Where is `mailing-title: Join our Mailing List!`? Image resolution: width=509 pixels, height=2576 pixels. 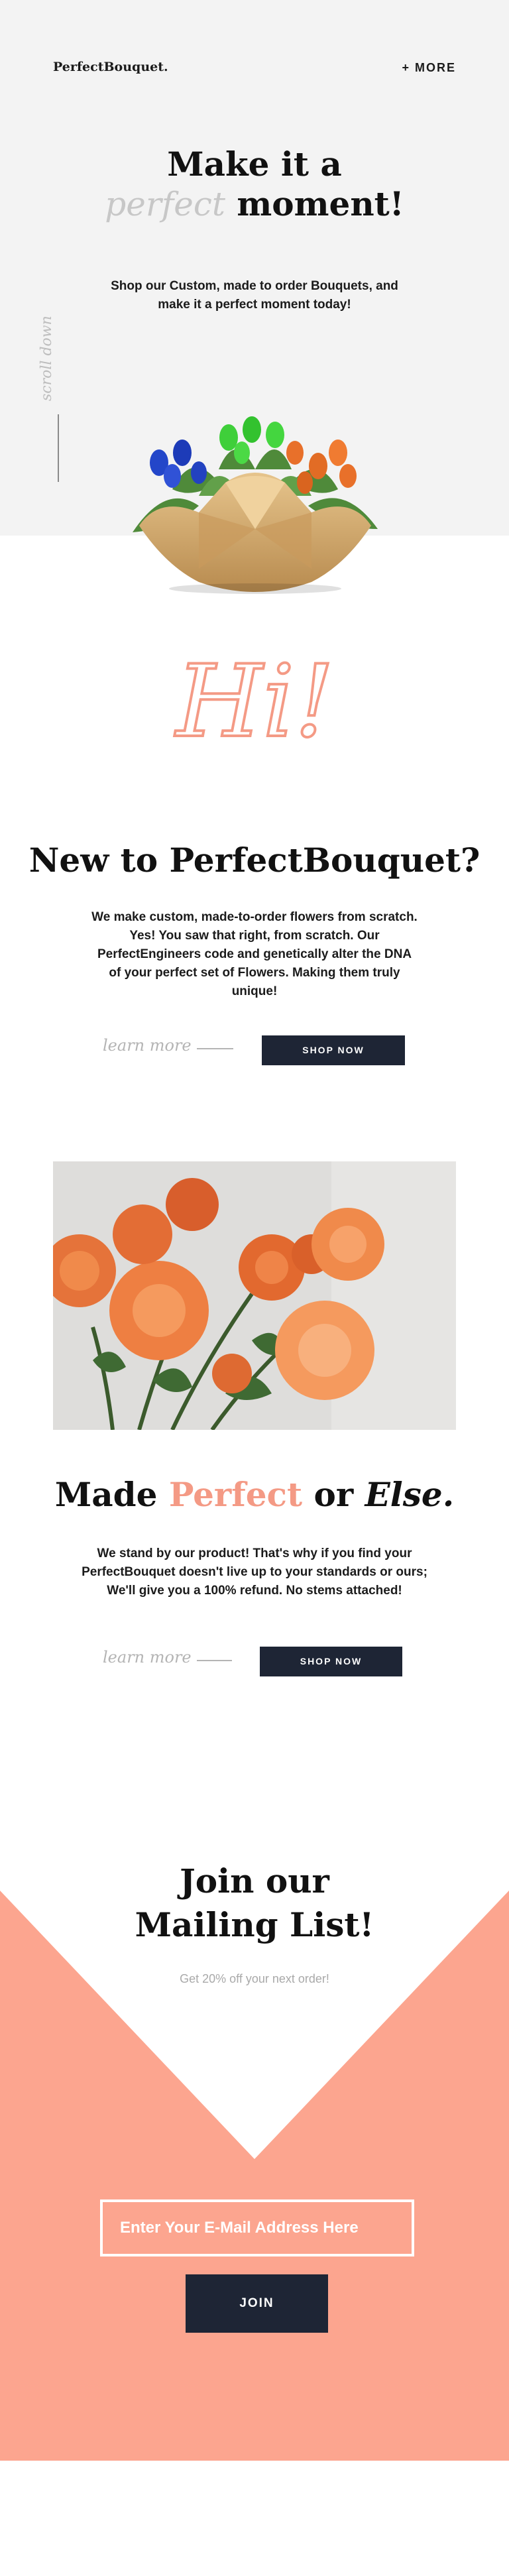
mailing-title: Join our Mailing List! is located at coordinates (254, 1903).